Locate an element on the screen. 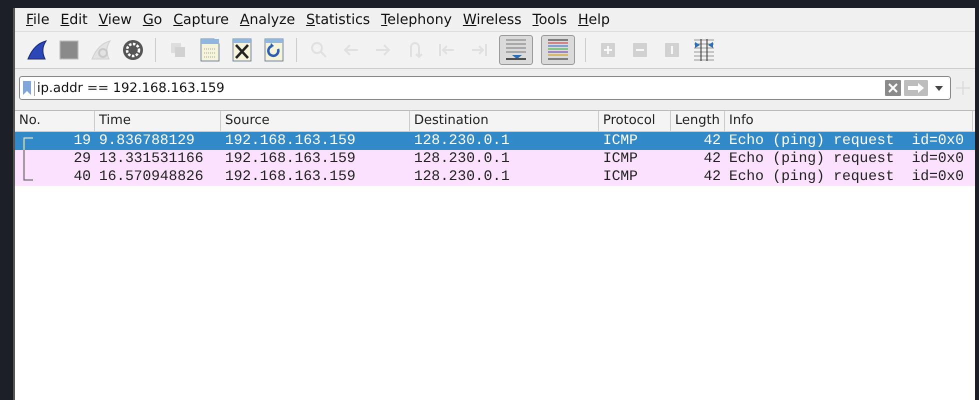 The height and width of the screenshot is (400, 979). zoom-in-icon is located at coordinates (608, 50).